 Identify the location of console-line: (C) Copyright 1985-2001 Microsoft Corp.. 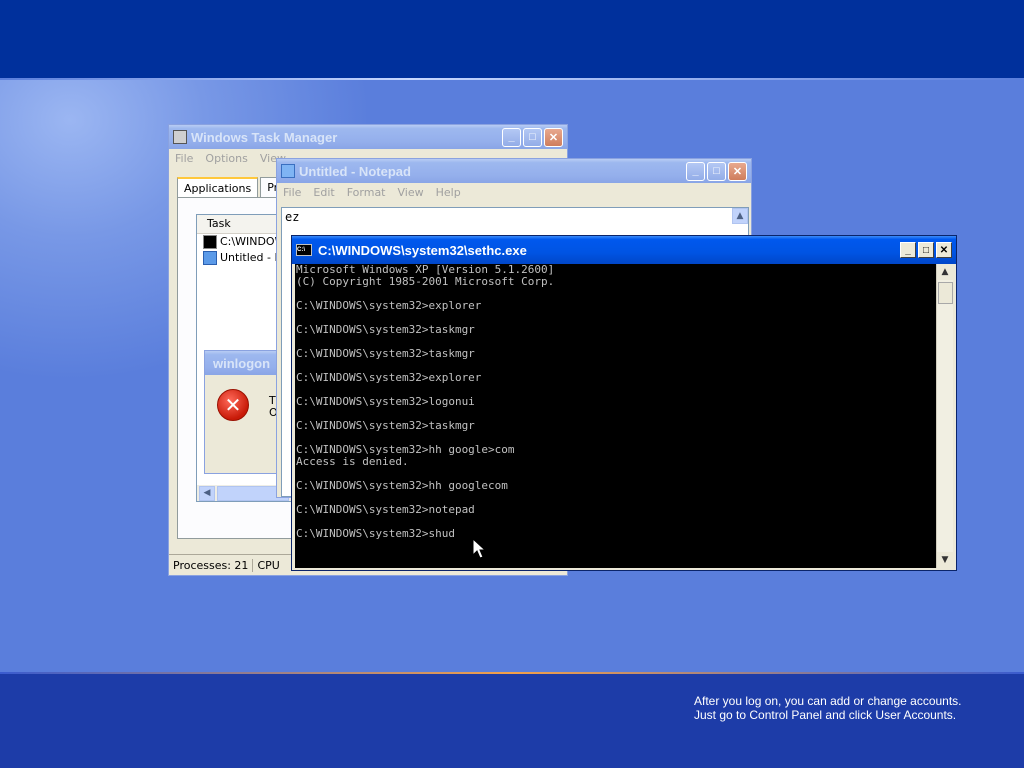
(425, 281).